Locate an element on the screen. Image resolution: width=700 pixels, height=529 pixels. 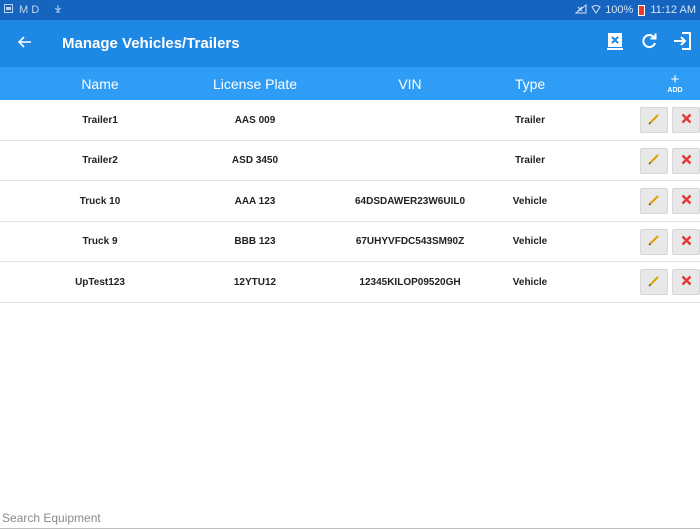
app-actions is located at coordinates (649, 43).